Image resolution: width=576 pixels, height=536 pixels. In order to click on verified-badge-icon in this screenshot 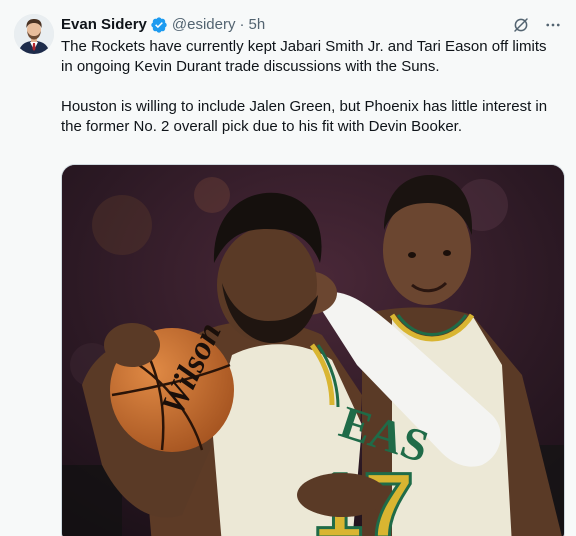, I will do `click(159, 25)`.